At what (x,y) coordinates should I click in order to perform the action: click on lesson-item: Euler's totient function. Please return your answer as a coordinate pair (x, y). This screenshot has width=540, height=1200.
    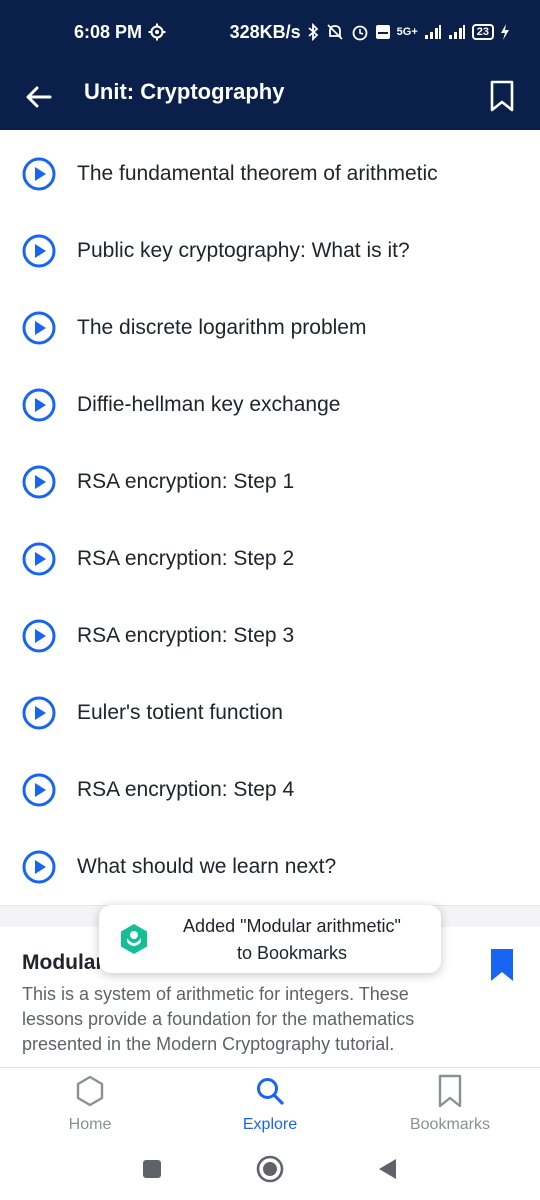
    Looking at the image, I should click on (270, 712).